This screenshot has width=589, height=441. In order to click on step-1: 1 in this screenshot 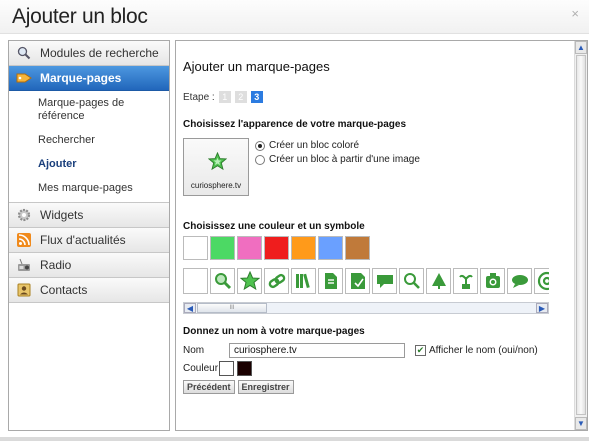, I will do `click(224, 97)`.